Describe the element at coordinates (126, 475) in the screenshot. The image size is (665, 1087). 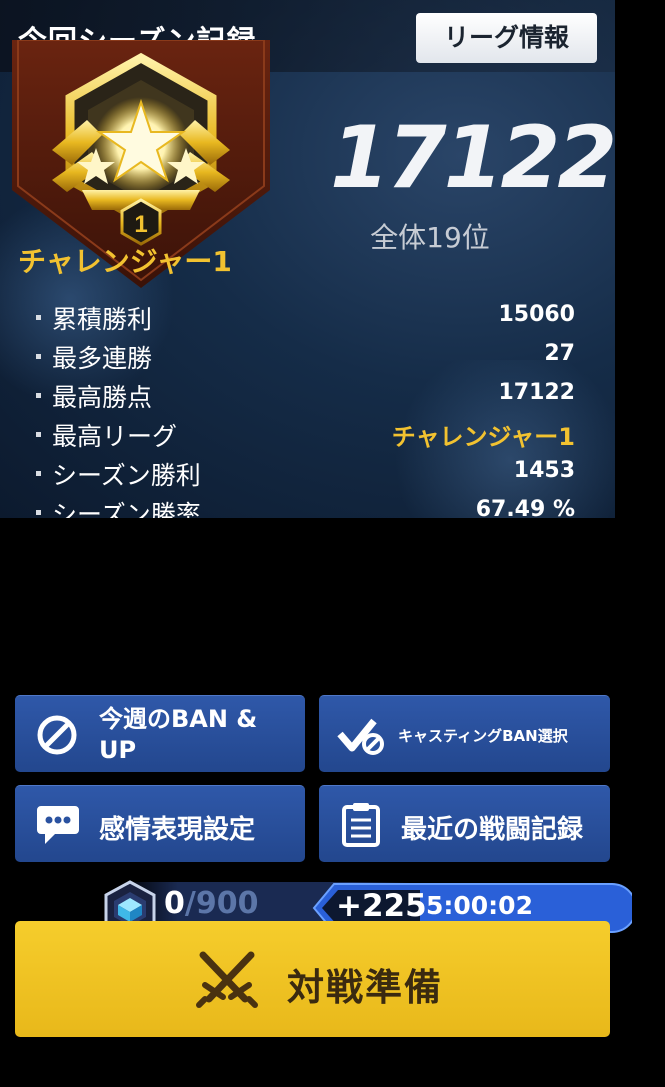
I see `stat-label: シーズン勝利` at that location.